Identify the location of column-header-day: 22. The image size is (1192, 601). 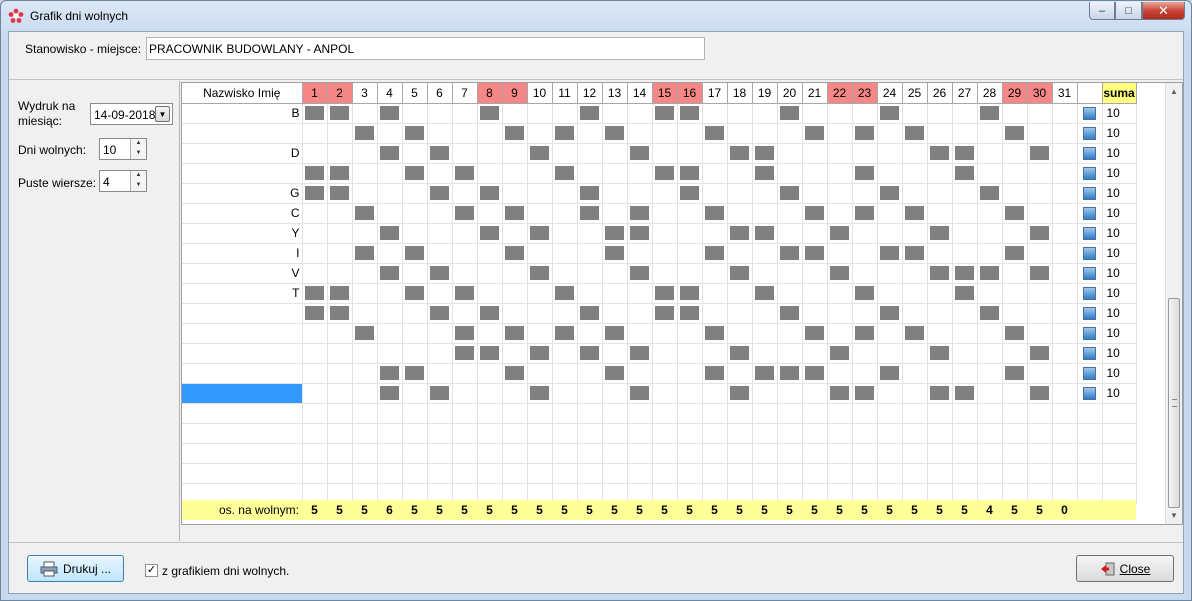
(840, 93).